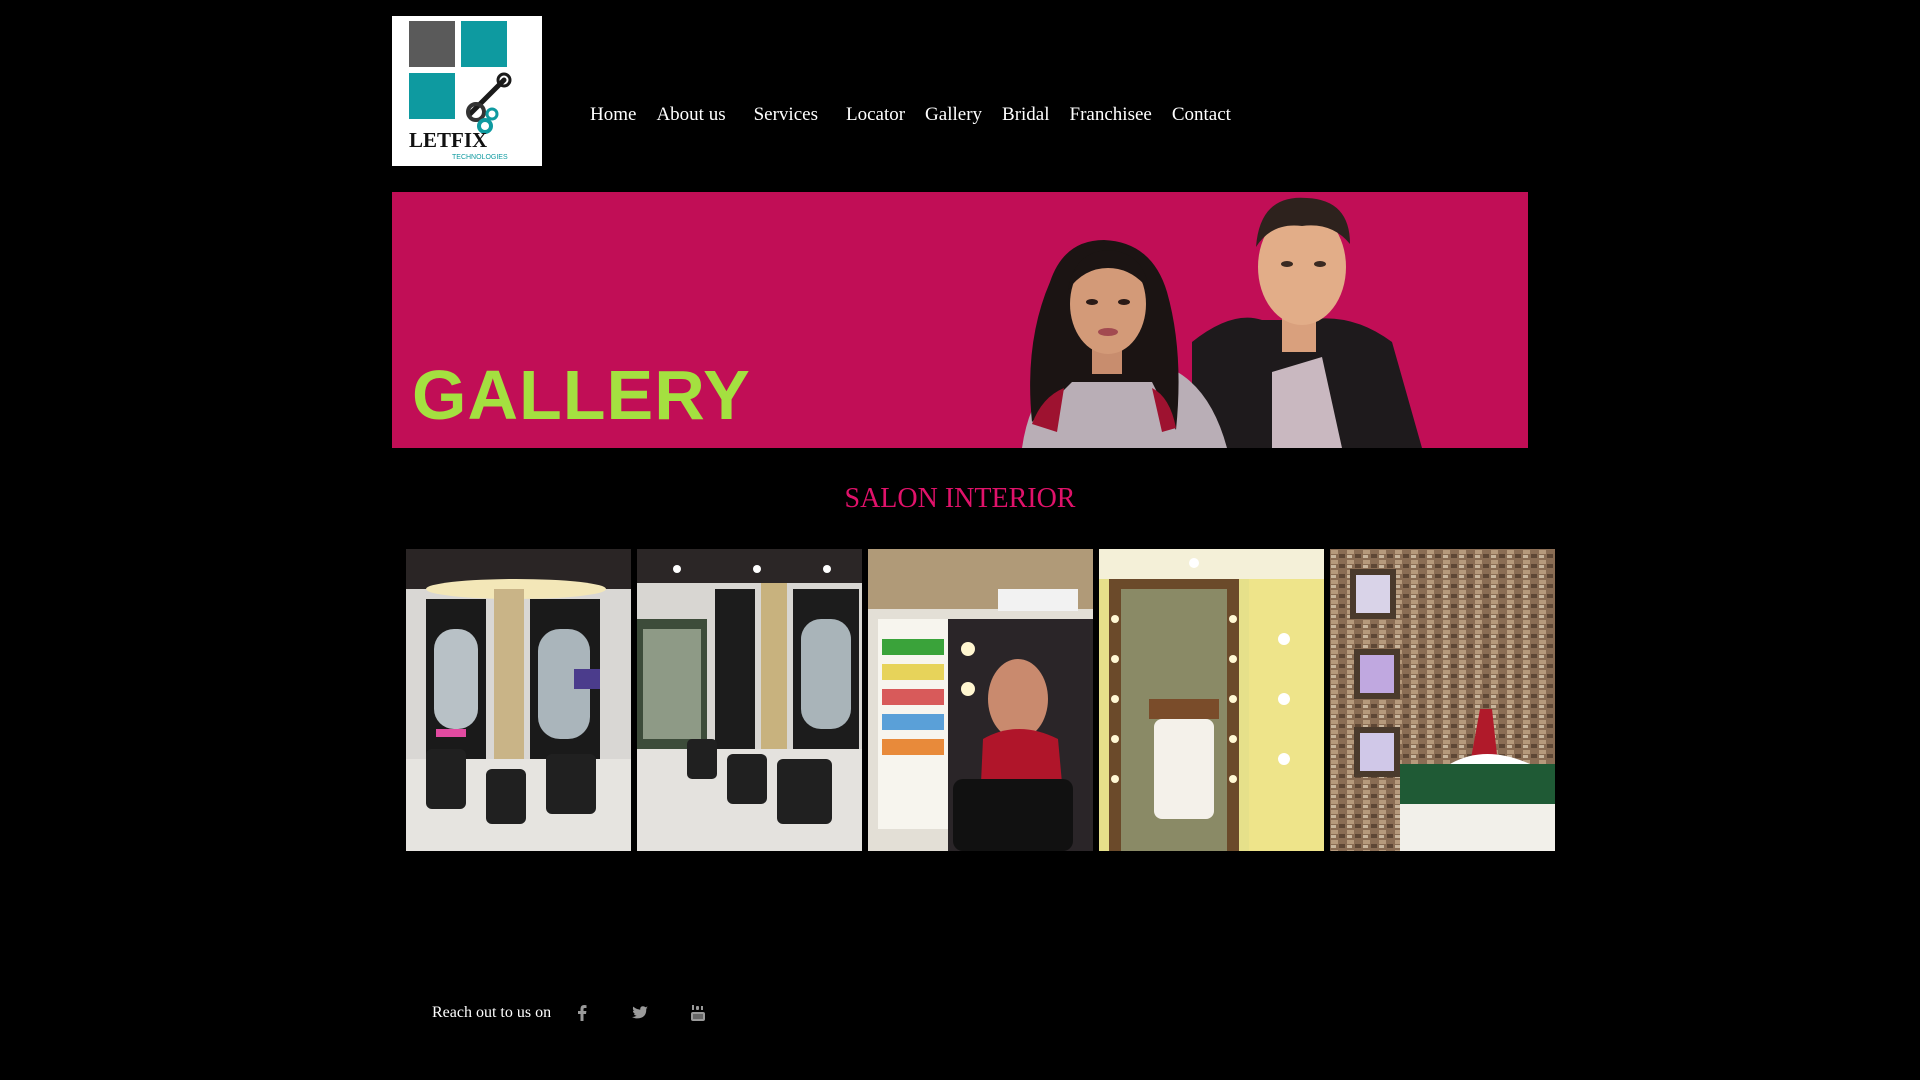 The width and height of the screenshot is (1920, 1080). I want to click on product-shelf-photo-icon, so click(980, 700).